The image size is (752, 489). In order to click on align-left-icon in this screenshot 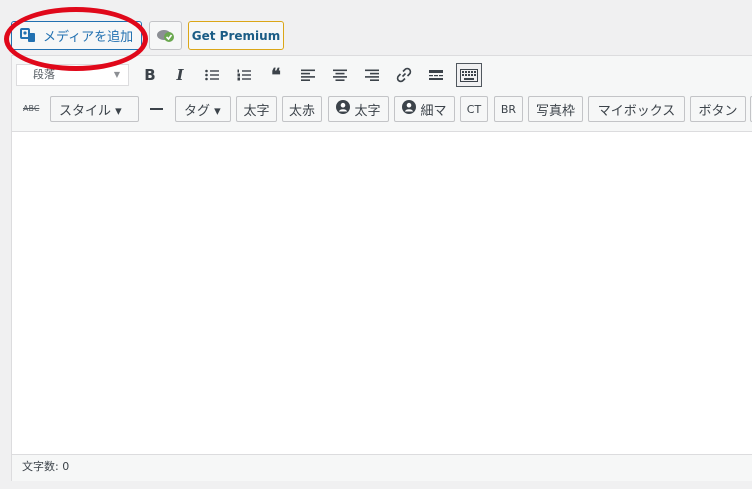, I will do `click(308, 75)`.